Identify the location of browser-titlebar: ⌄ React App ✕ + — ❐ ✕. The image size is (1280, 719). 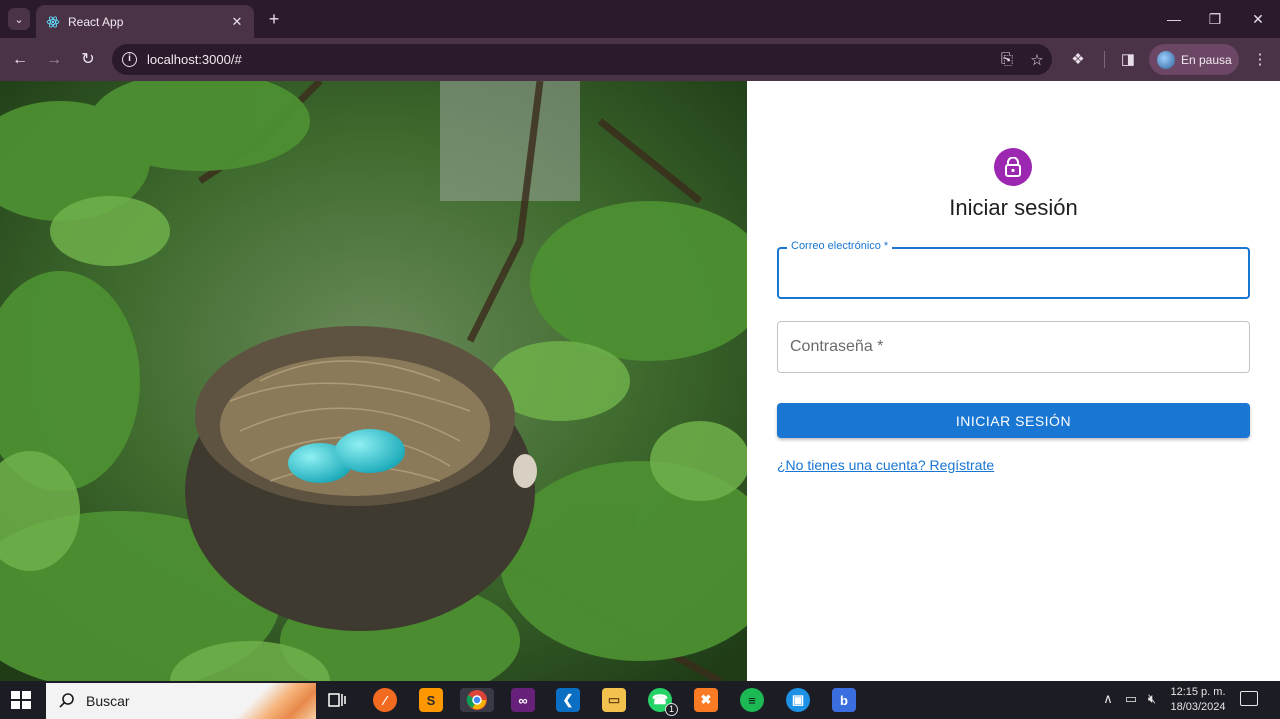
(640, 19).